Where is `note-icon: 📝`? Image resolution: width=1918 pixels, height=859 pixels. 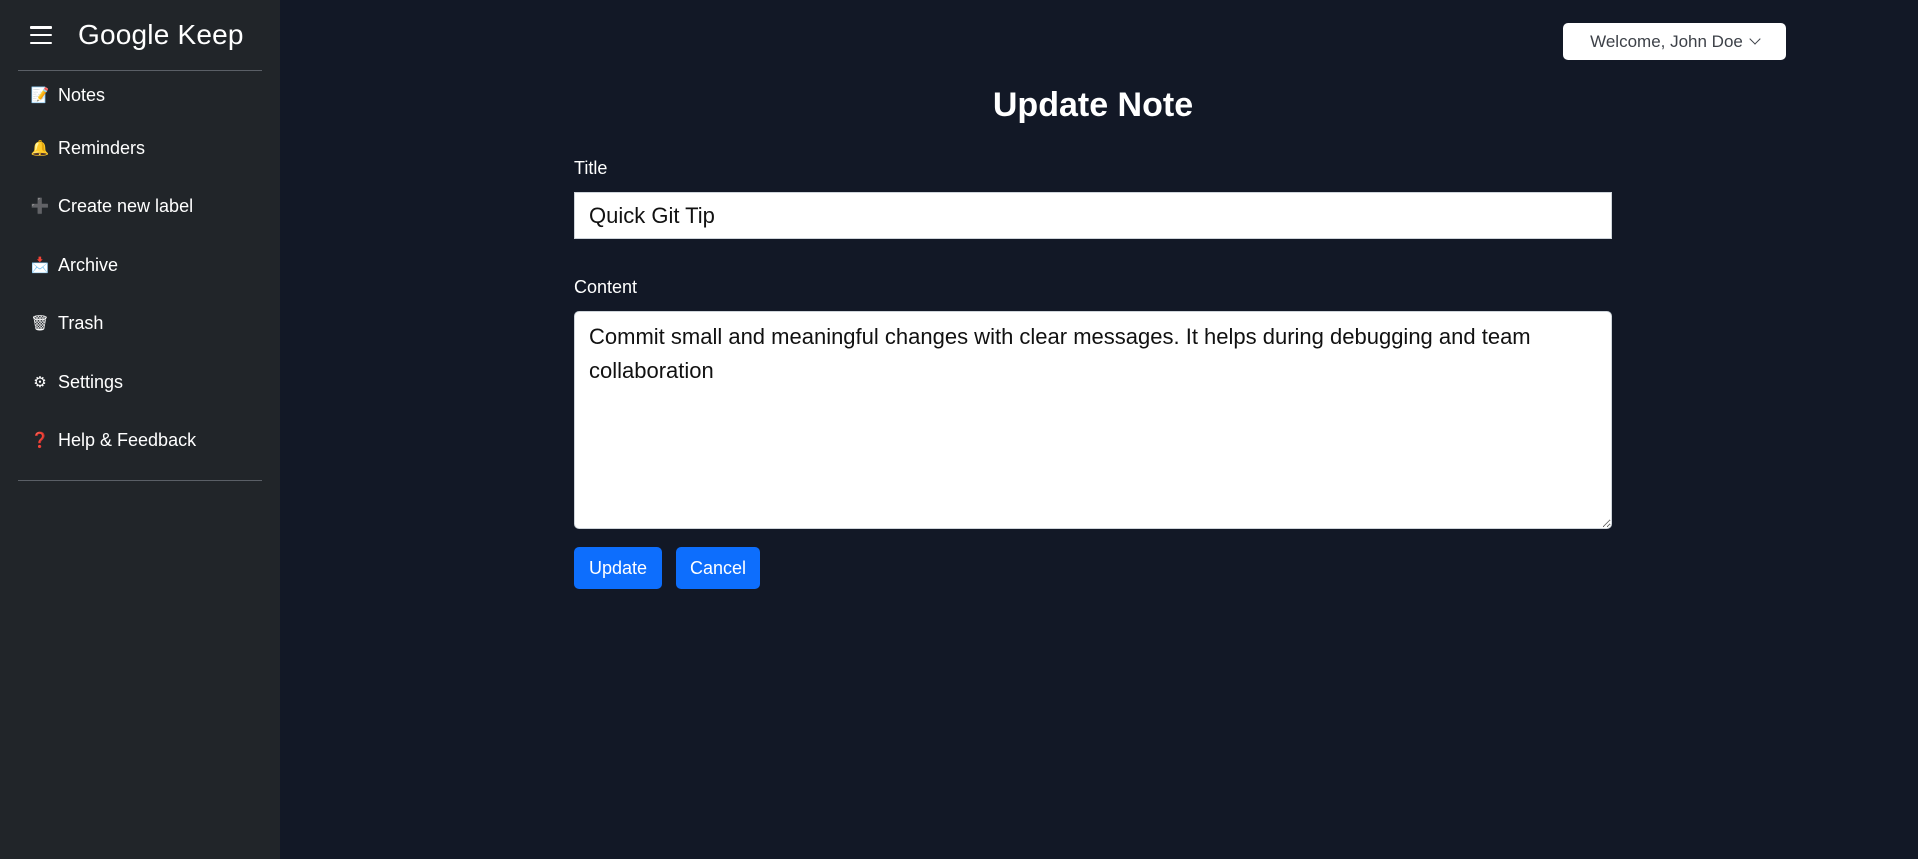
note-icon: 📝 is located at coordinates (40, 95).